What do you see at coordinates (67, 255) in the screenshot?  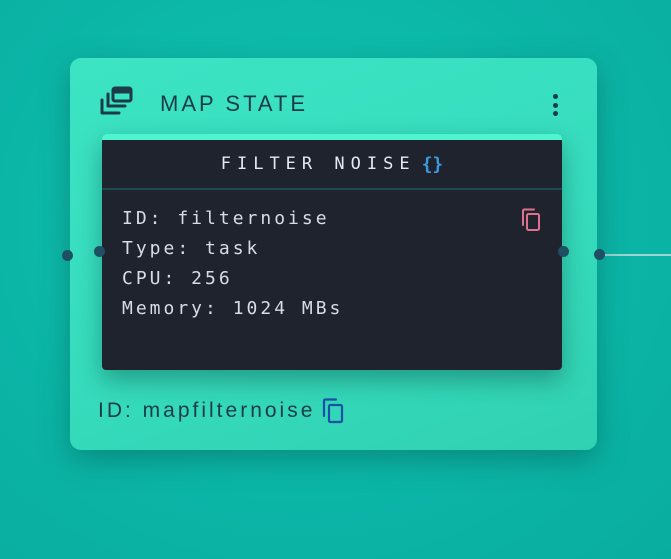 I see `map-input-handle` at bounding box center [67, 255].